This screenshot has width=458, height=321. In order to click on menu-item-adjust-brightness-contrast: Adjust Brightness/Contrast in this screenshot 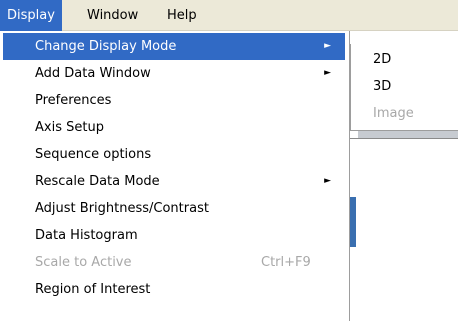, I will do `click(174, 208)`.